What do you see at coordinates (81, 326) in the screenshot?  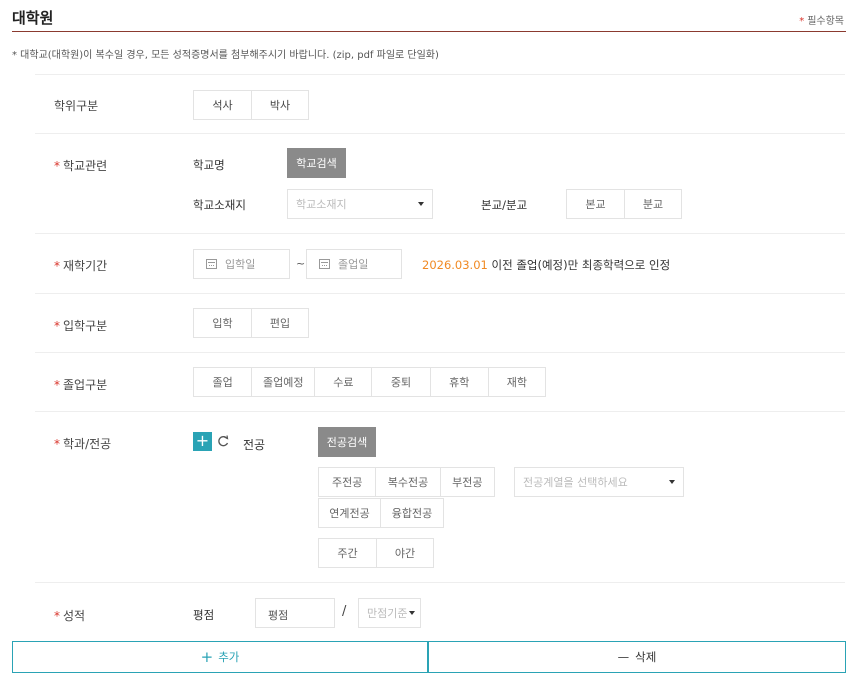 I see `admission-label: * 입학구분` at bounding box center [81, 326].